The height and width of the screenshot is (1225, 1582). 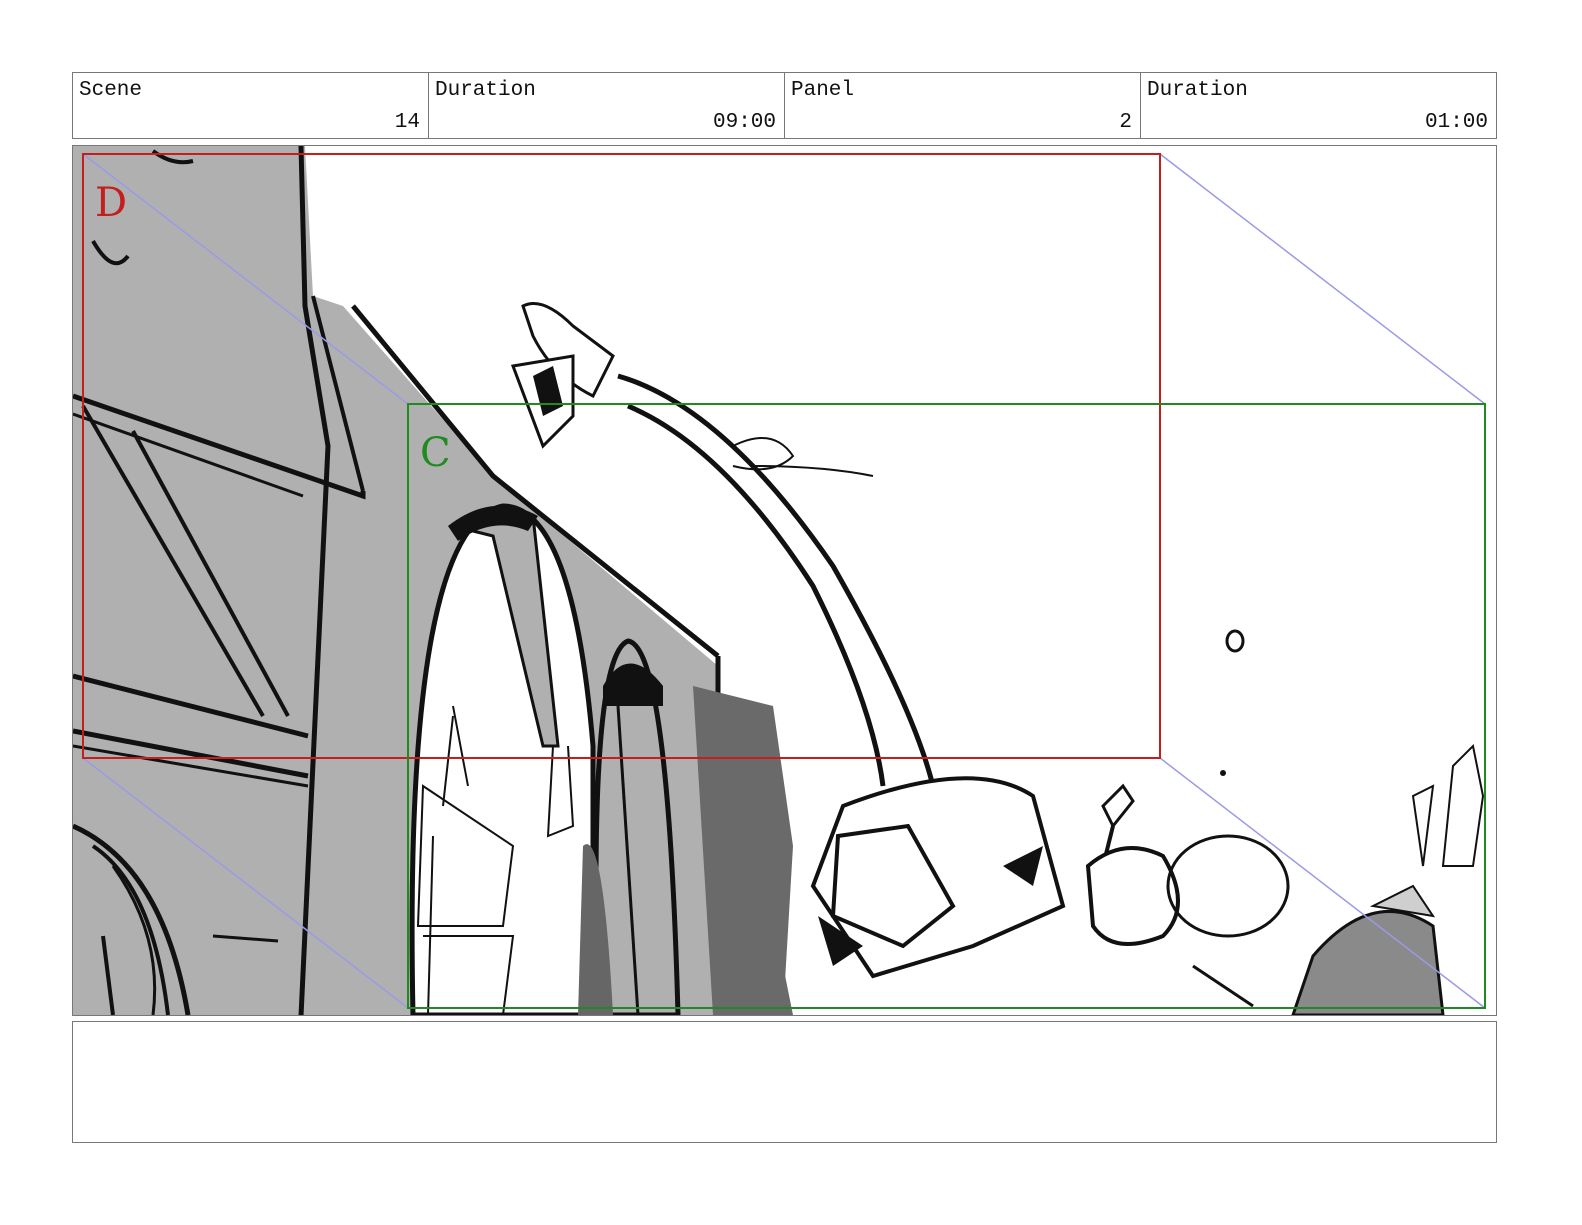 What do you see at coordinates (435, 453) in the screenshot?
I see `camera-frame-c-label: C` at bounding box center [435, 453].